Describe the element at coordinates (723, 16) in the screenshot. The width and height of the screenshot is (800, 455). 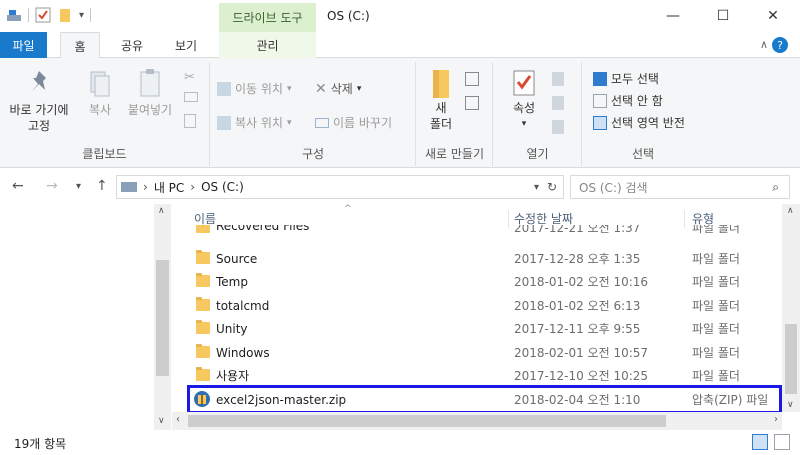
I see `maximize-button: ☐` at that location.